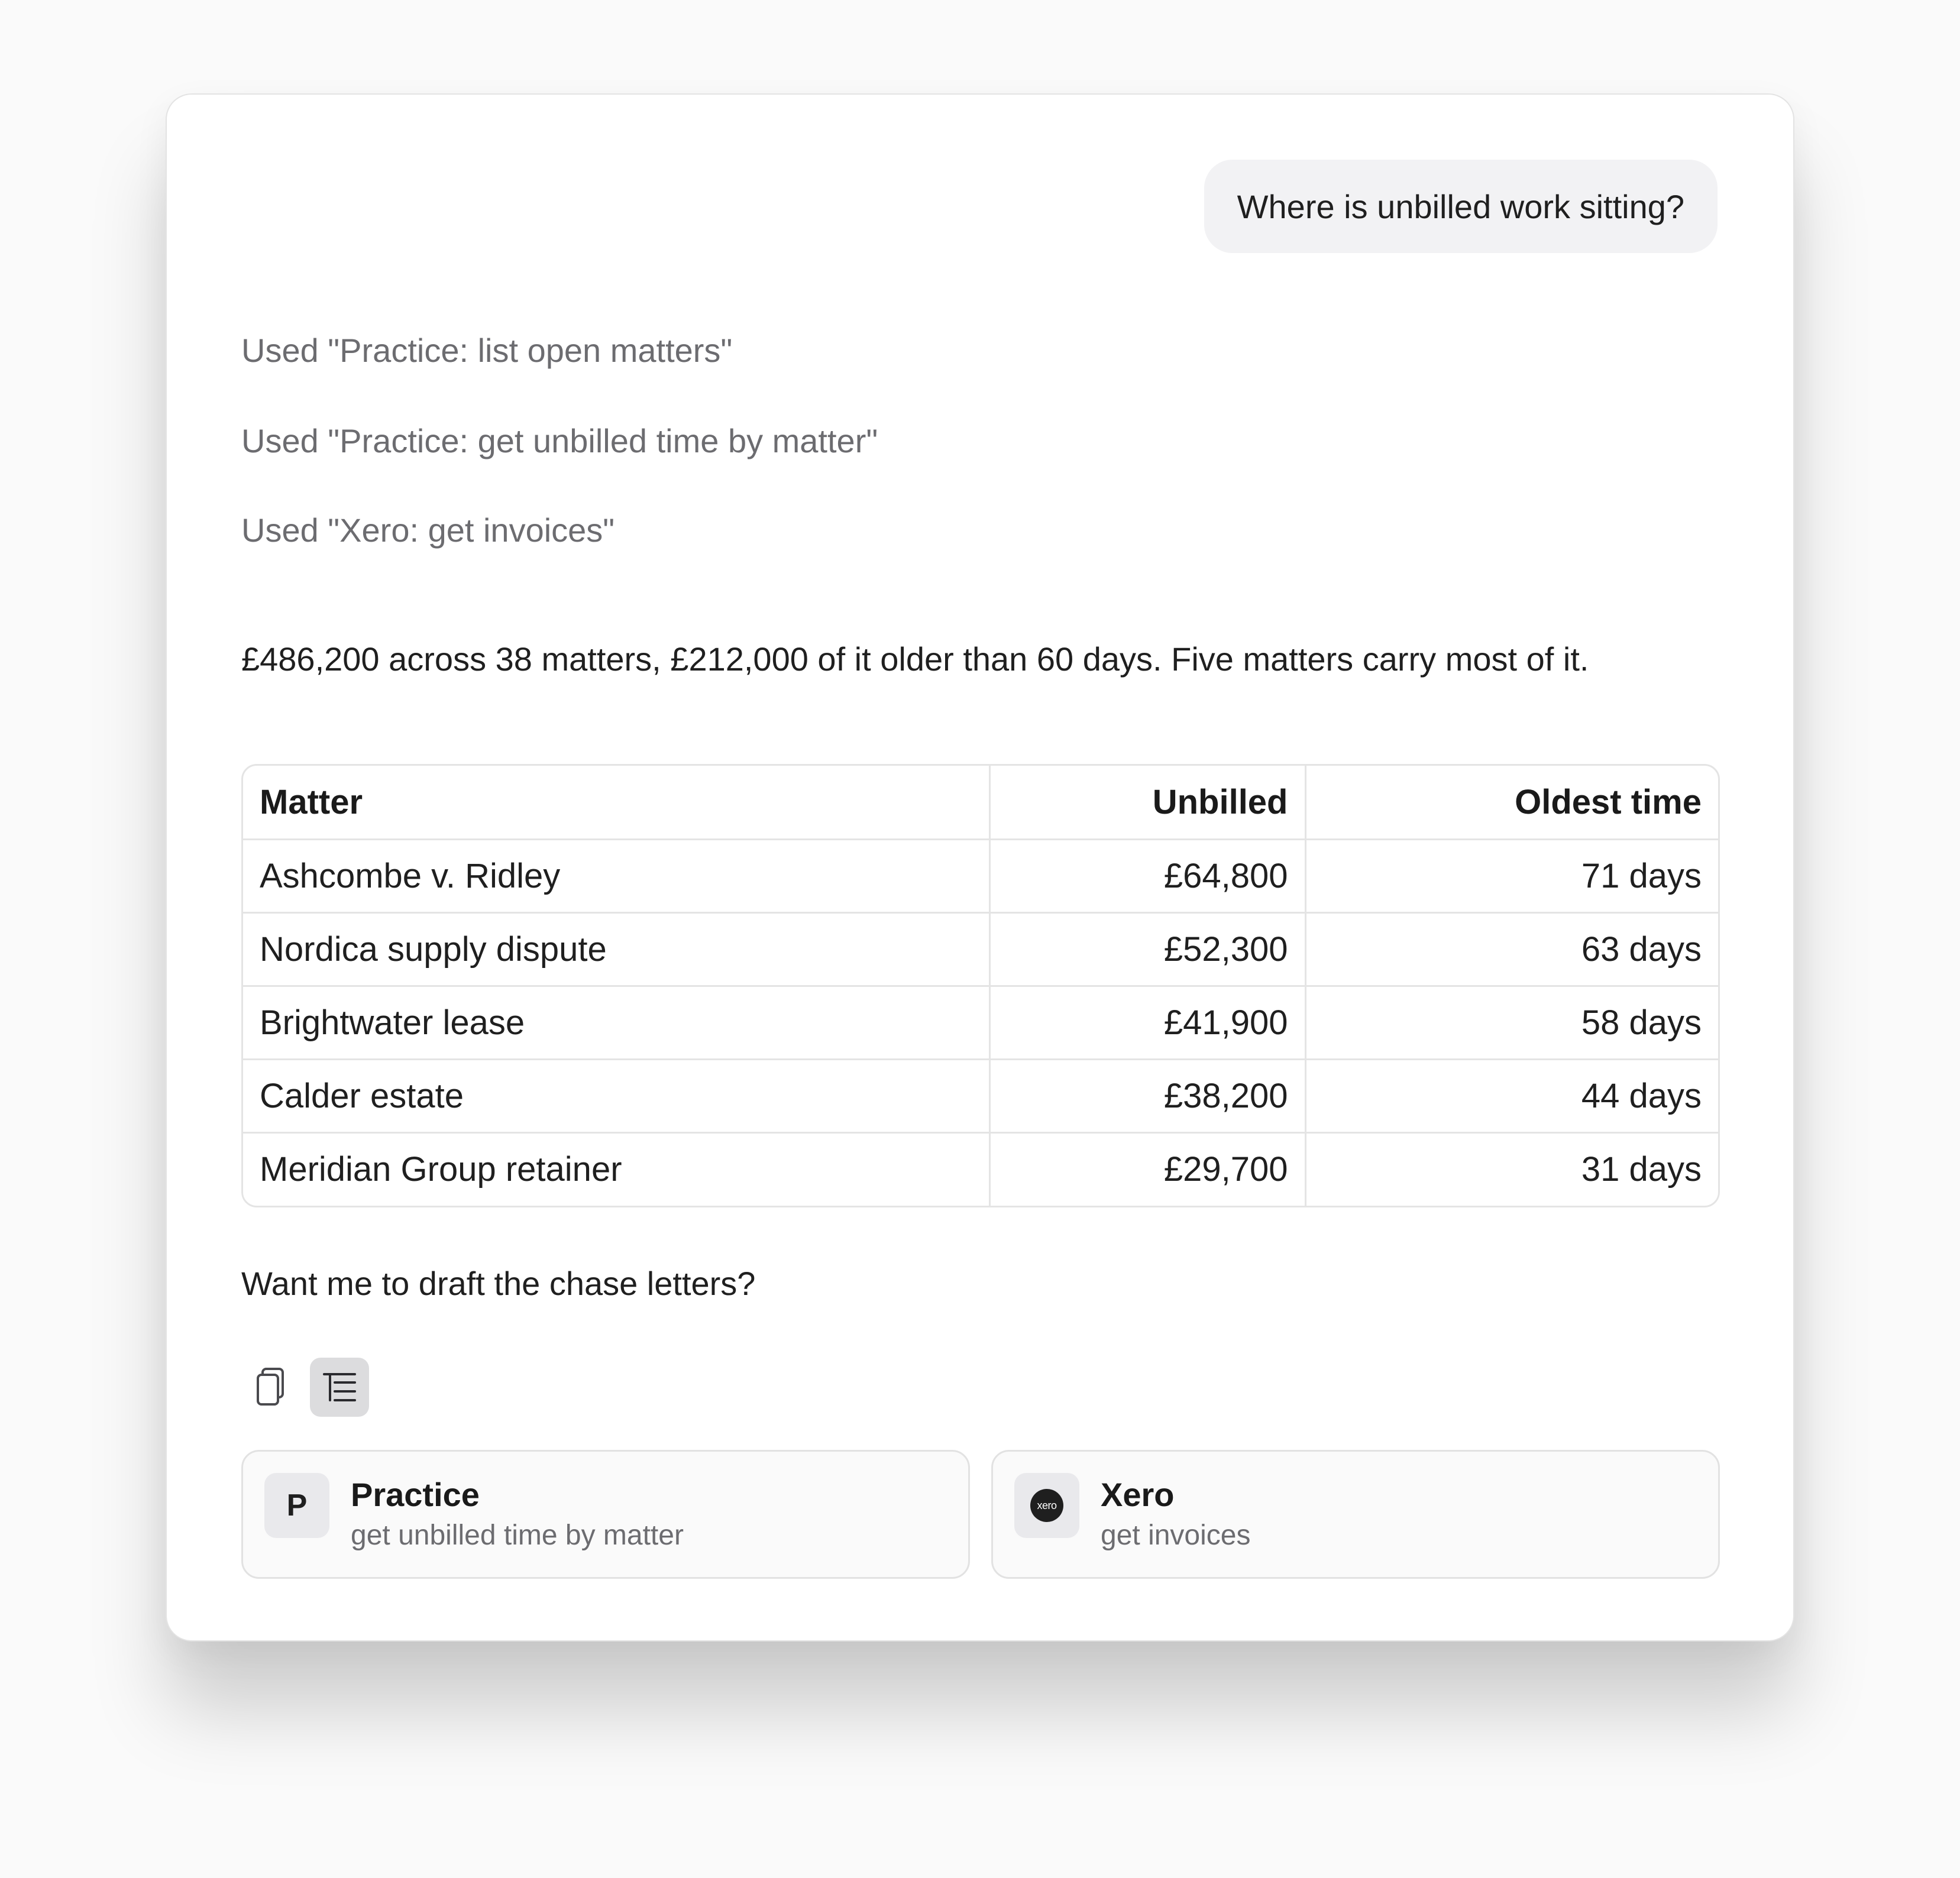 Image resolution: width=1960 pixels, height=1878 pixels. Describe the element at coordinates (486, 350) in the screenshot. I see `tool-call-list-open-matters: Used "Practice: list open matters"` at that location.